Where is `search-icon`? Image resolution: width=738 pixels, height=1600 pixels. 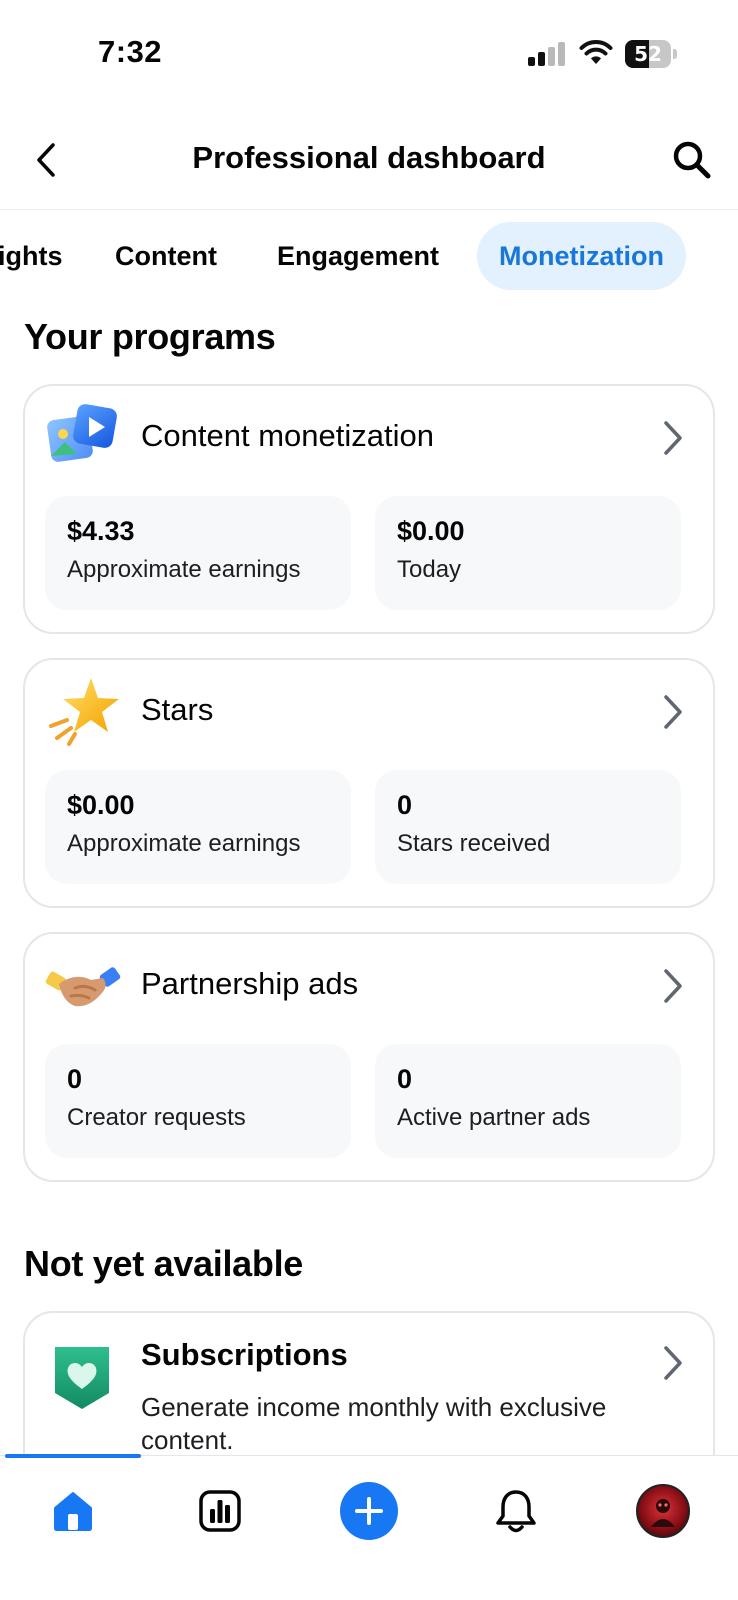
search-icon is located at coordinates (692, 160).